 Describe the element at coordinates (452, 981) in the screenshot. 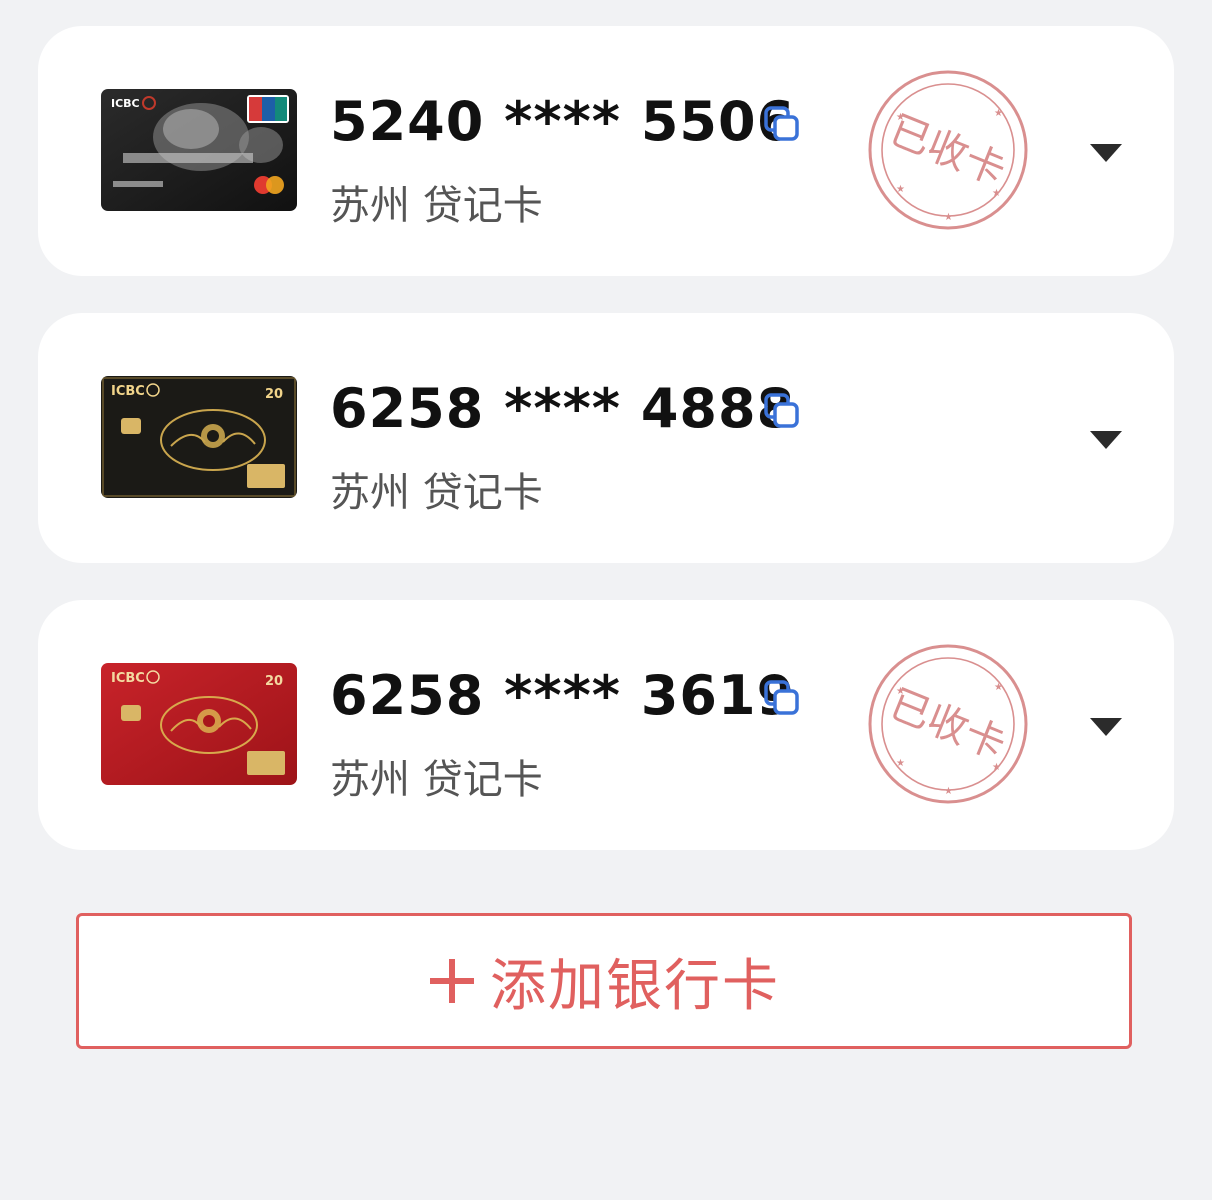

I see `plus-icon` at that location.